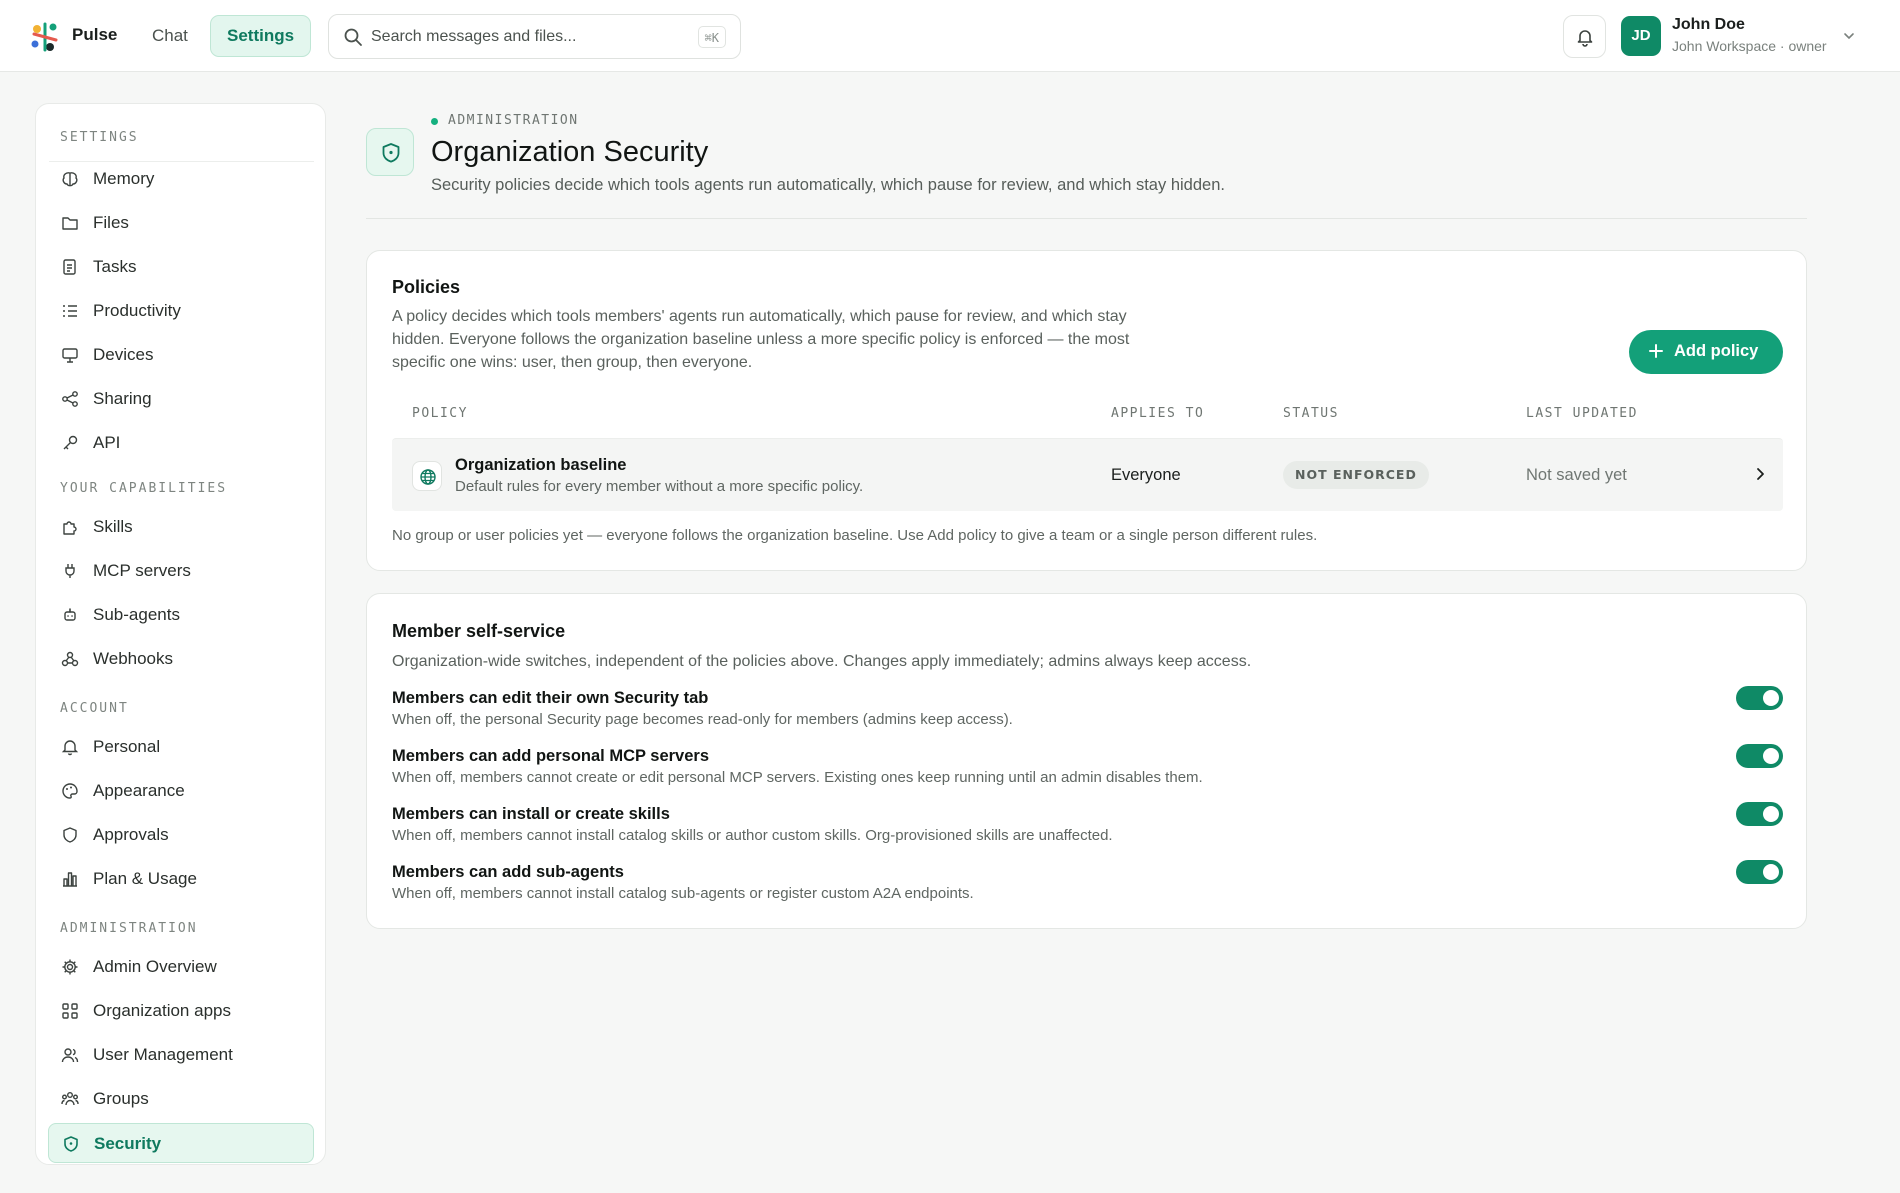 Image resolution: width=1900 pixels, height=1193 pixels. I want to click on search-input, so click(521, 37).